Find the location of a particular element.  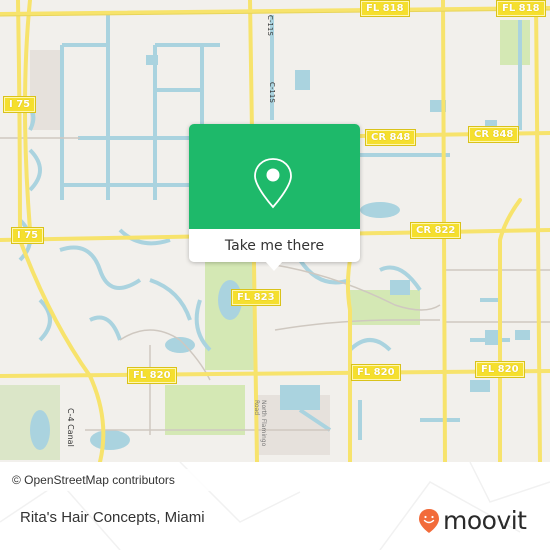

road-shield: FL 823 is located at coordinates (256, 297).